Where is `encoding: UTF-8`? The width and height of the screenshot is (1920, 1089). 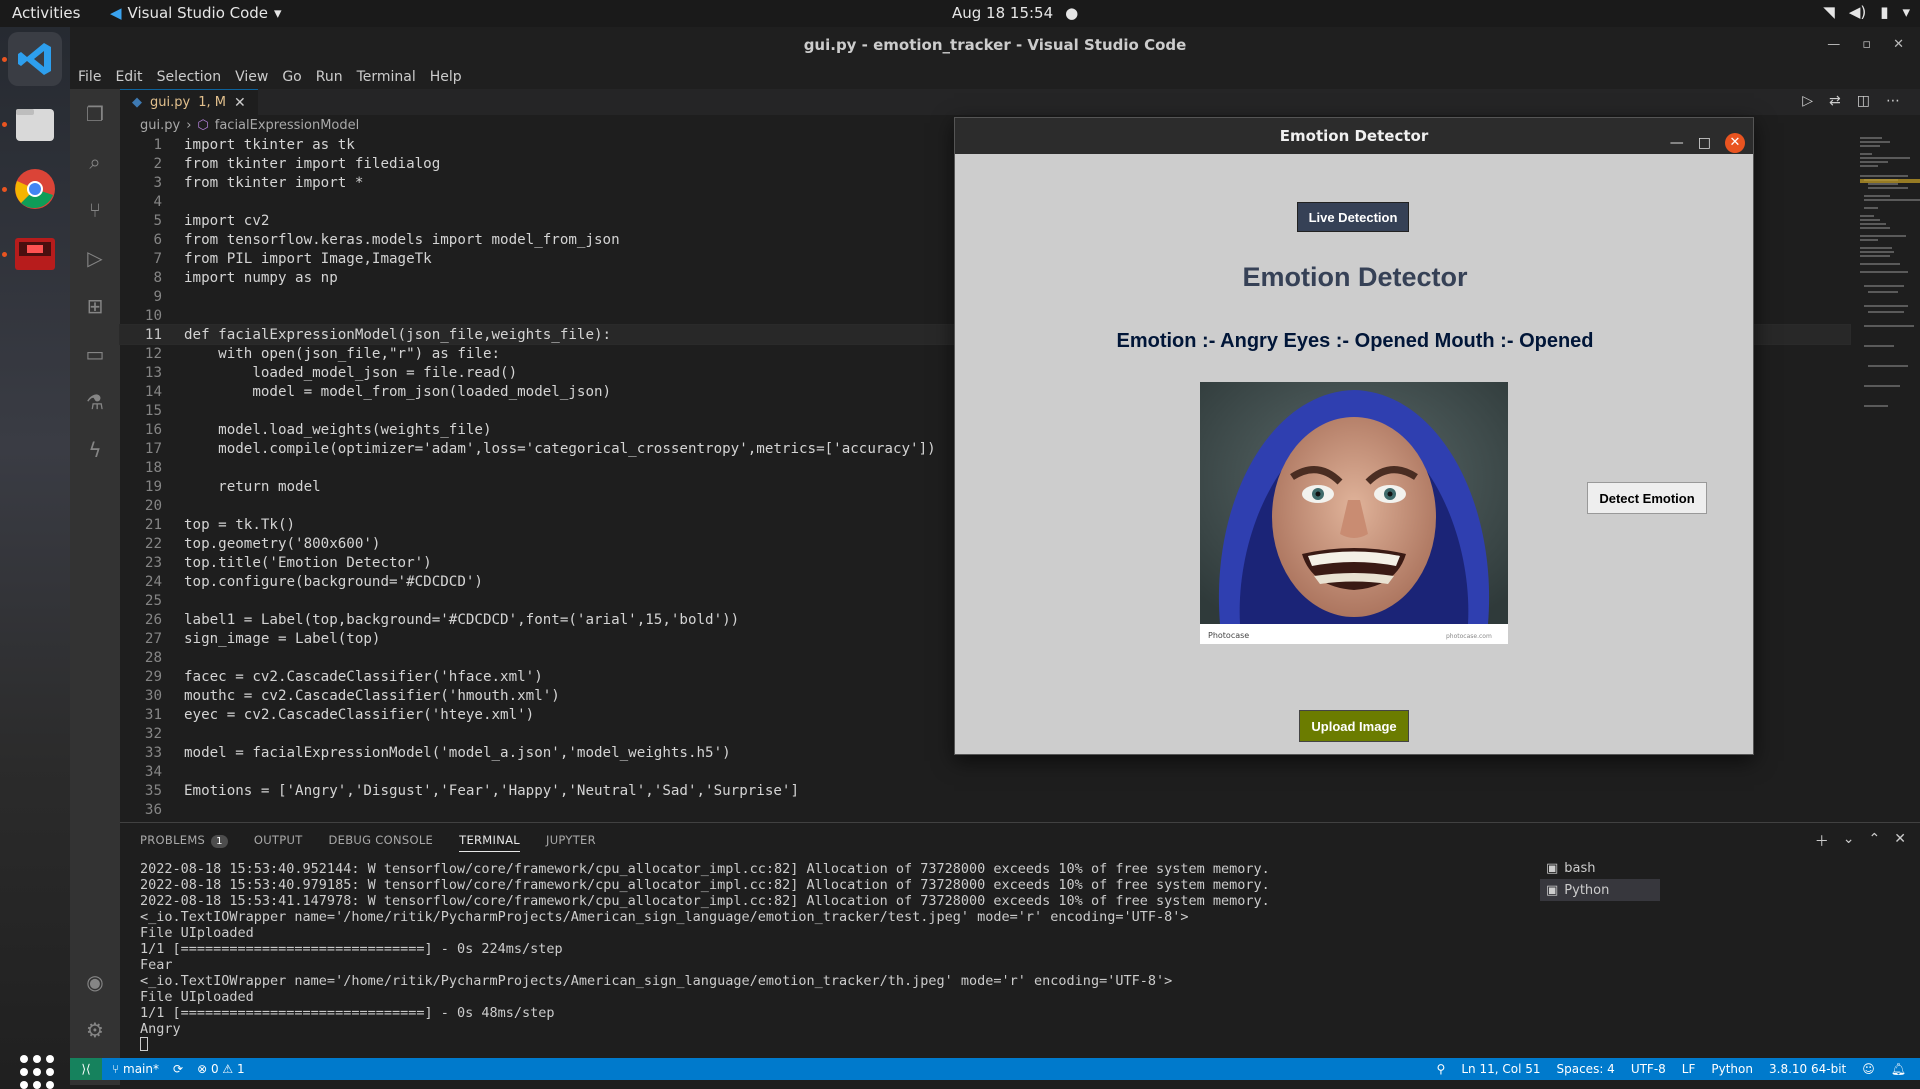 encoding: UTF-8 is located at coordinates (1648, 1069).